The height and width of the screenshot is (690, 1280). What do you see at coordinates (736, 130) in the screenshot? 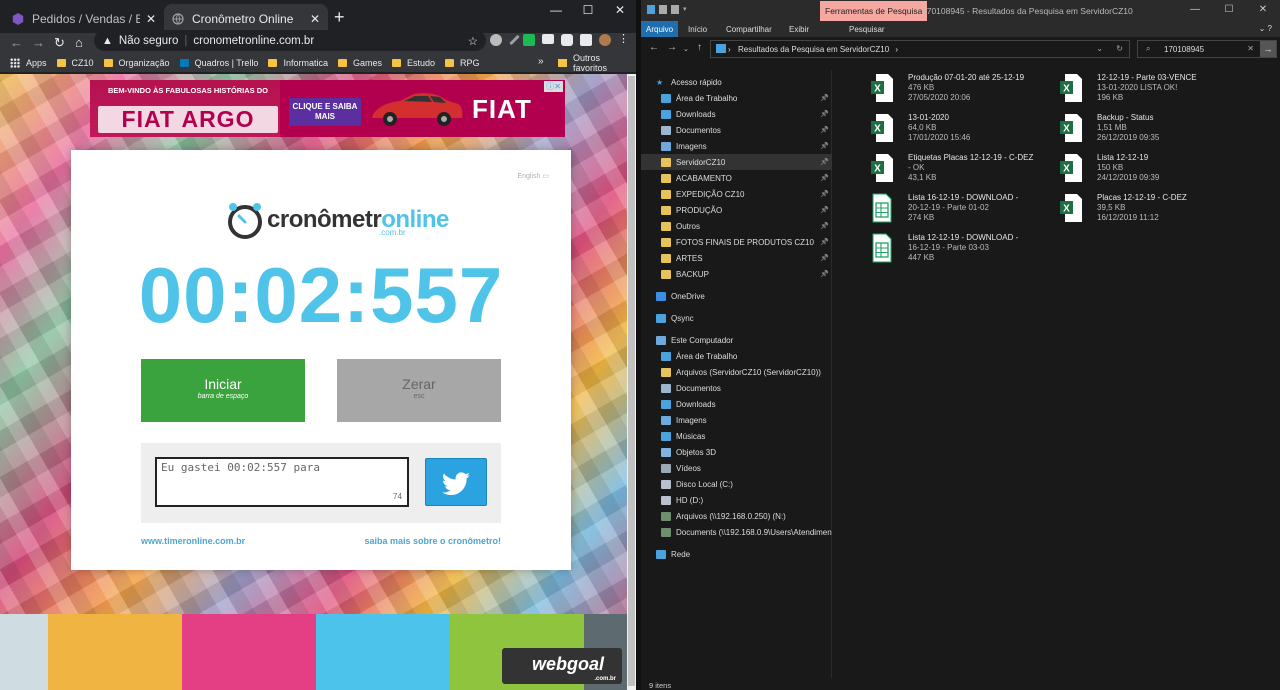
I see `nav-item: Documentos 📌` at bounding box center [736, 130].